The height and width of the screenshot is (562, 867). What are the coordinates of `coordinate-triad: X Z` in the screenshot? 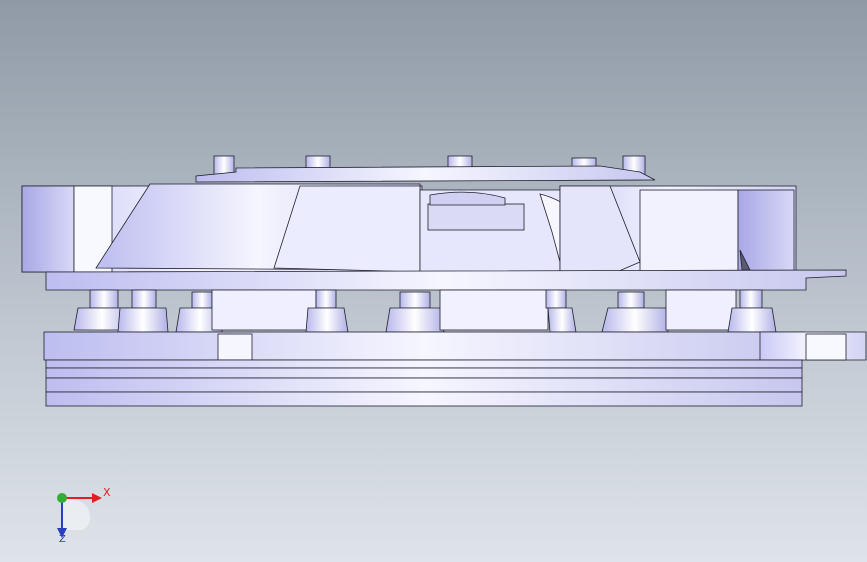 It's located at (85, 513).